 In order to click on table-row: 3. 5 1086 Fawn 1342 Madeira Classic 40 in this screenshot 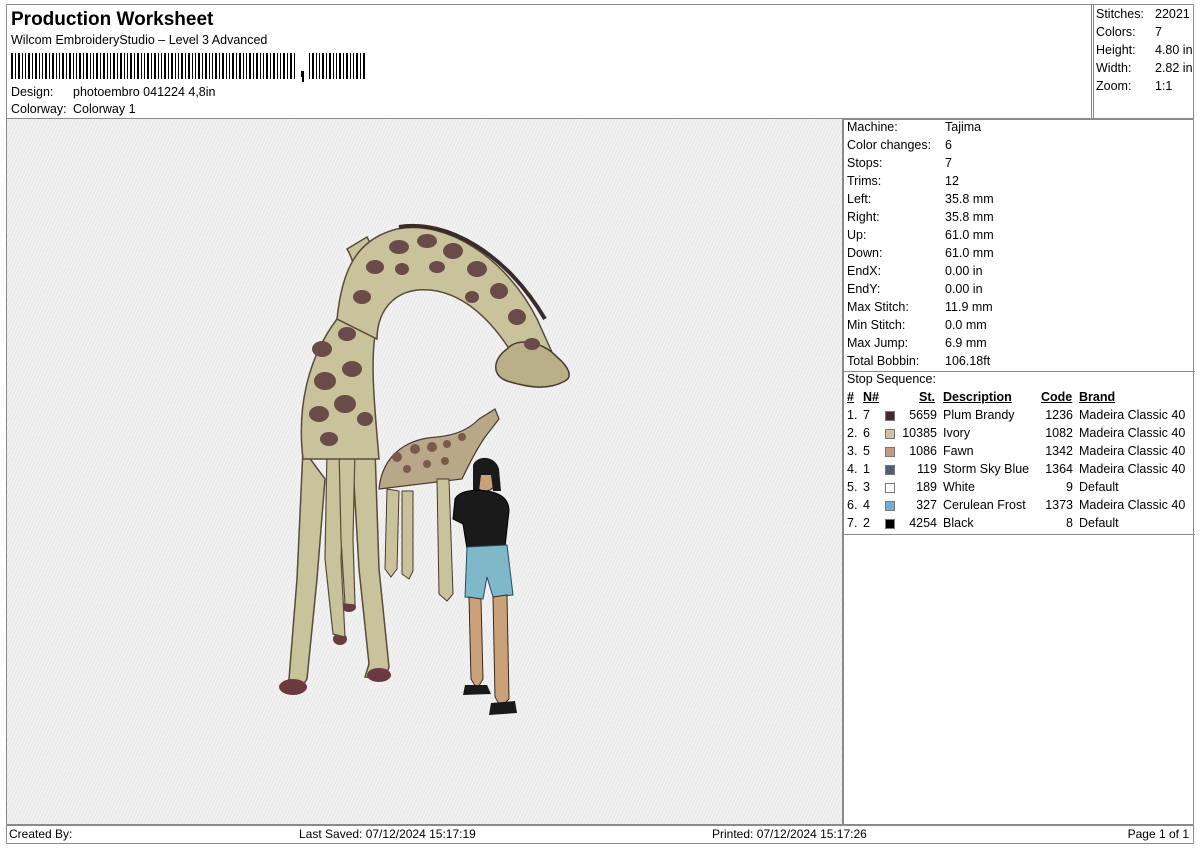, I will do `click(1019, 453)`.